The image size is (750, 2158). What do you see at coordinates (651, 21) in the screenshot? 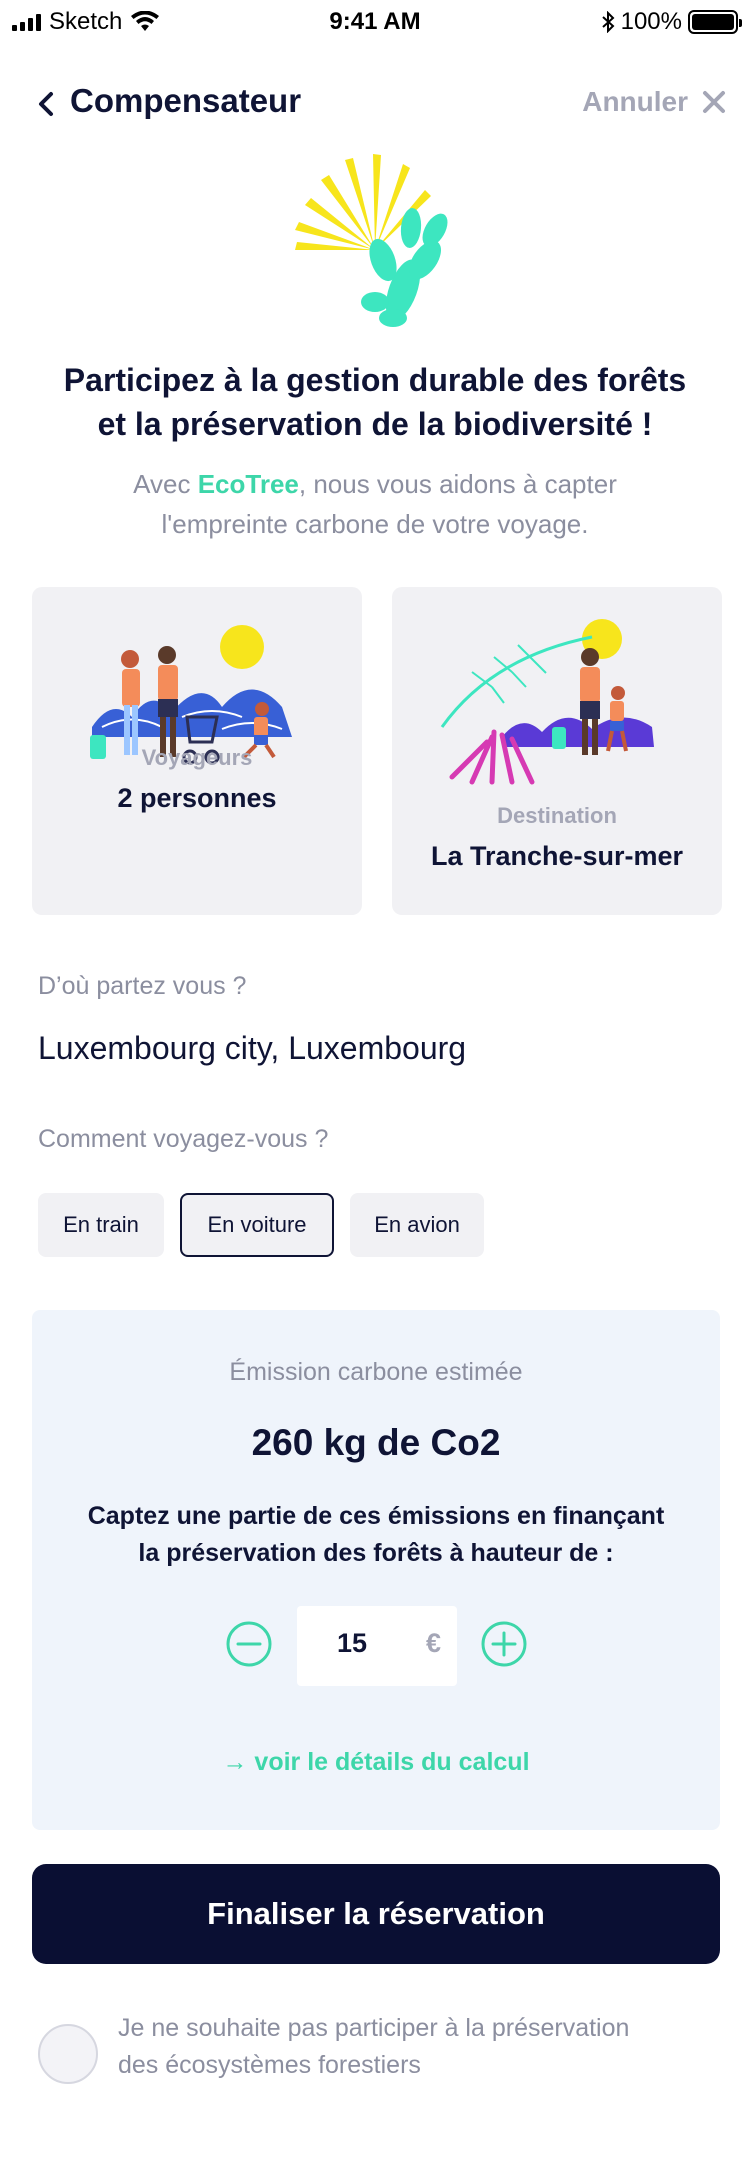
I see `battery-percent: 100%` at bounding box center [651, 21].